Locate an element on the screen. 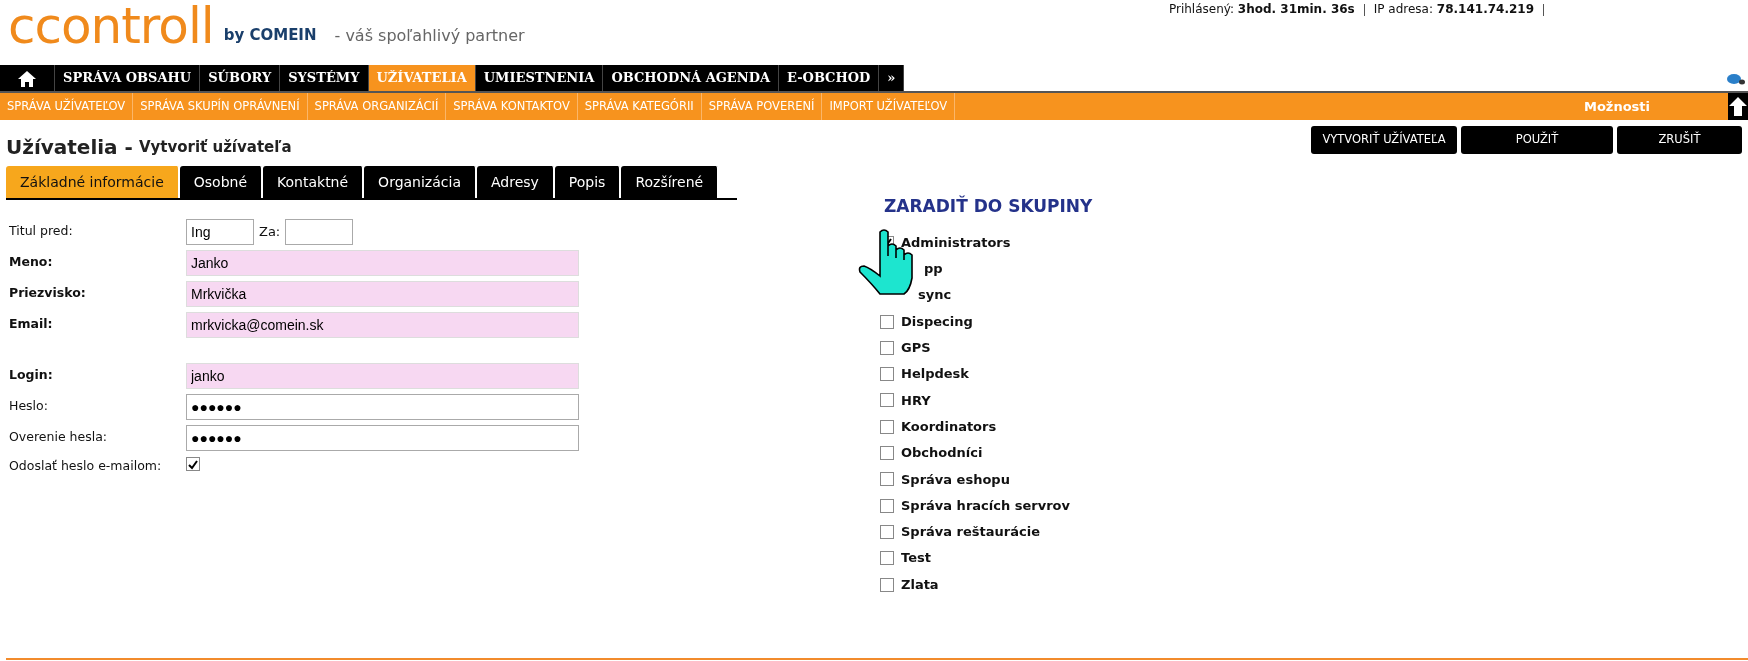 The image size is (1748, 661). field-label: Priezvisko: is located at coordinates (48, 293).